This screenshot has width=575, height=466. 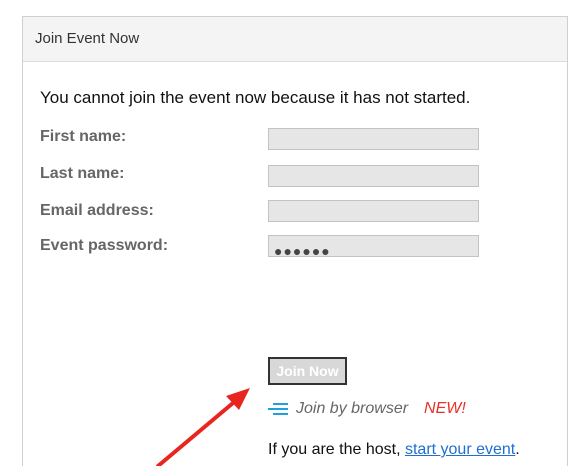 I want to click on first-name-input, so click(x=373, y=139).